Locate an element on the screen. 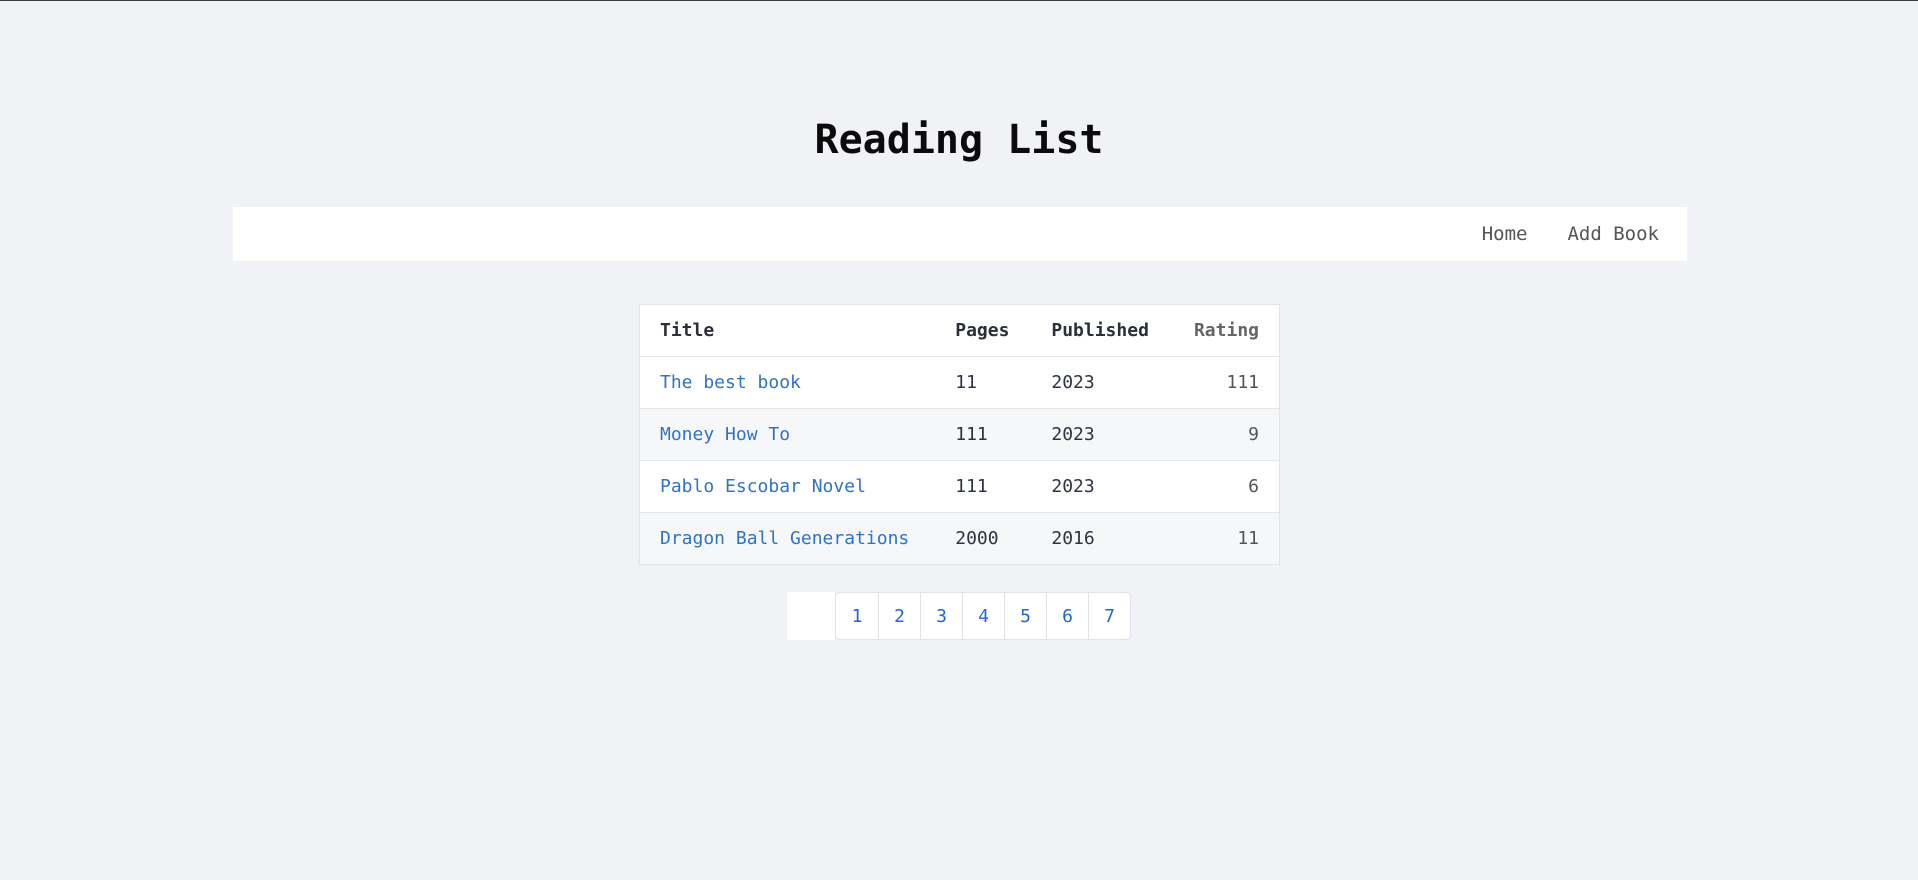  cell-pages: 2000 is located at coordinates (983, 538).